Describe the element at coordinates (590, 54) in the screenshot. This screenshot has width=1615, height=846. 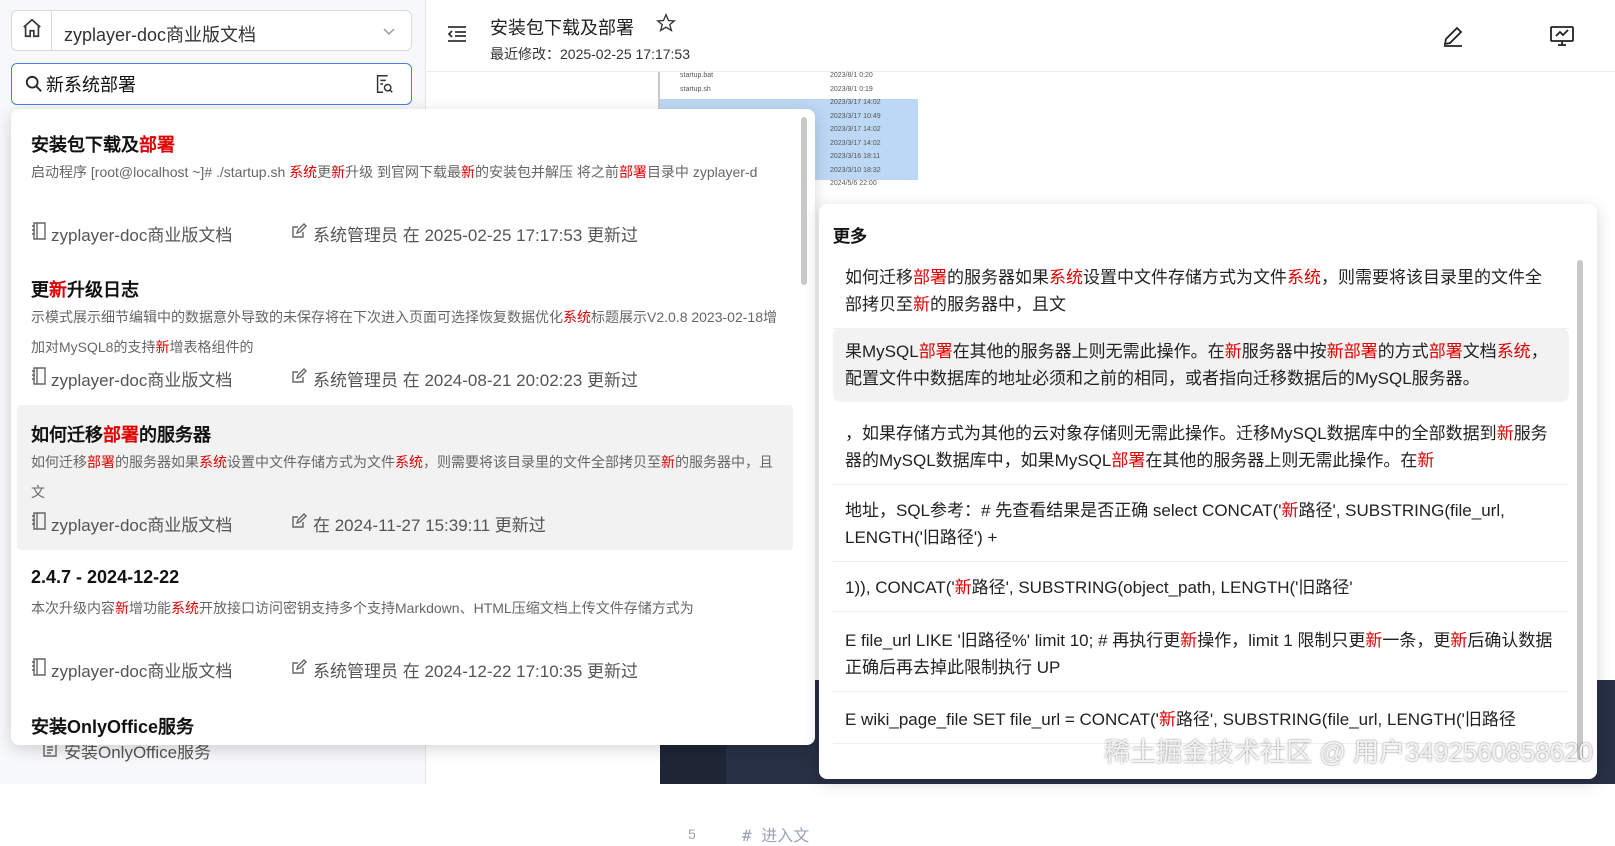
I see `last-modified: 最近修改：2025-02-25 17:17:53` at that location.